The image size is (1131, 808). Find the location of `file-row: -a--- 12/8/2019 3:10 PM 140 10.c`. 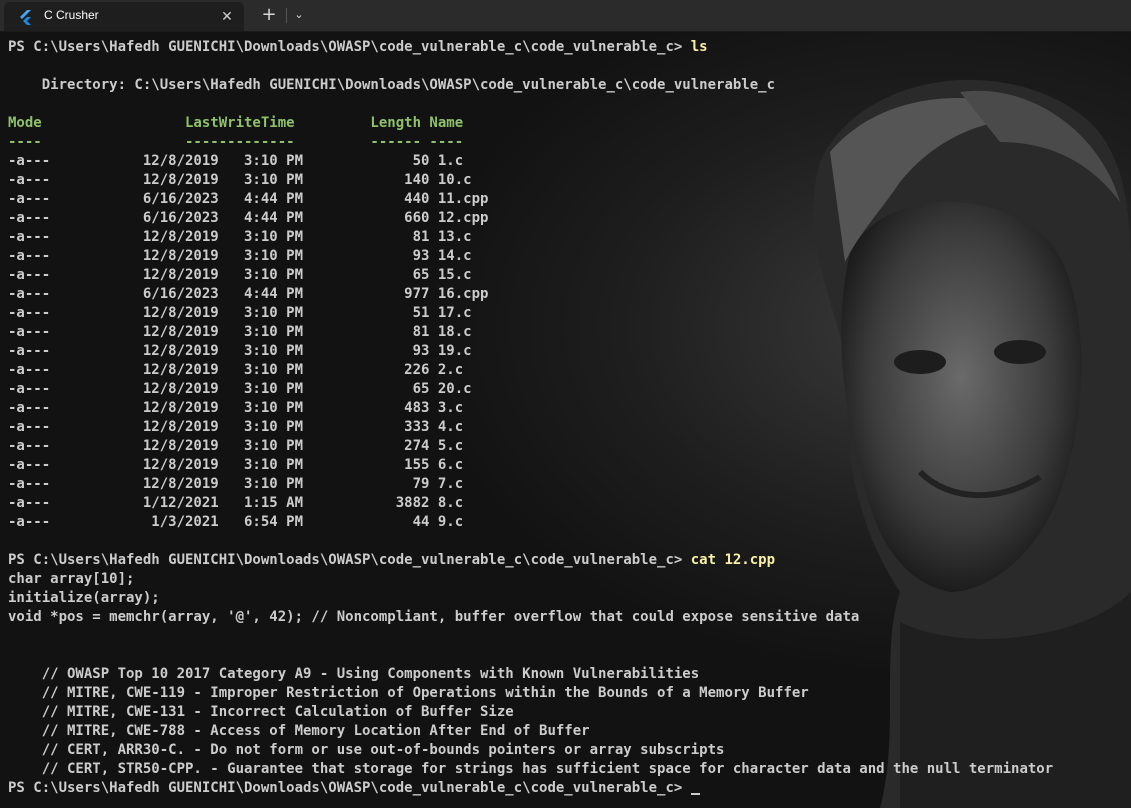

file-row: -a--- 12/8/2019 3:10 PM 140 10.c is located at coordinates (240, 180).